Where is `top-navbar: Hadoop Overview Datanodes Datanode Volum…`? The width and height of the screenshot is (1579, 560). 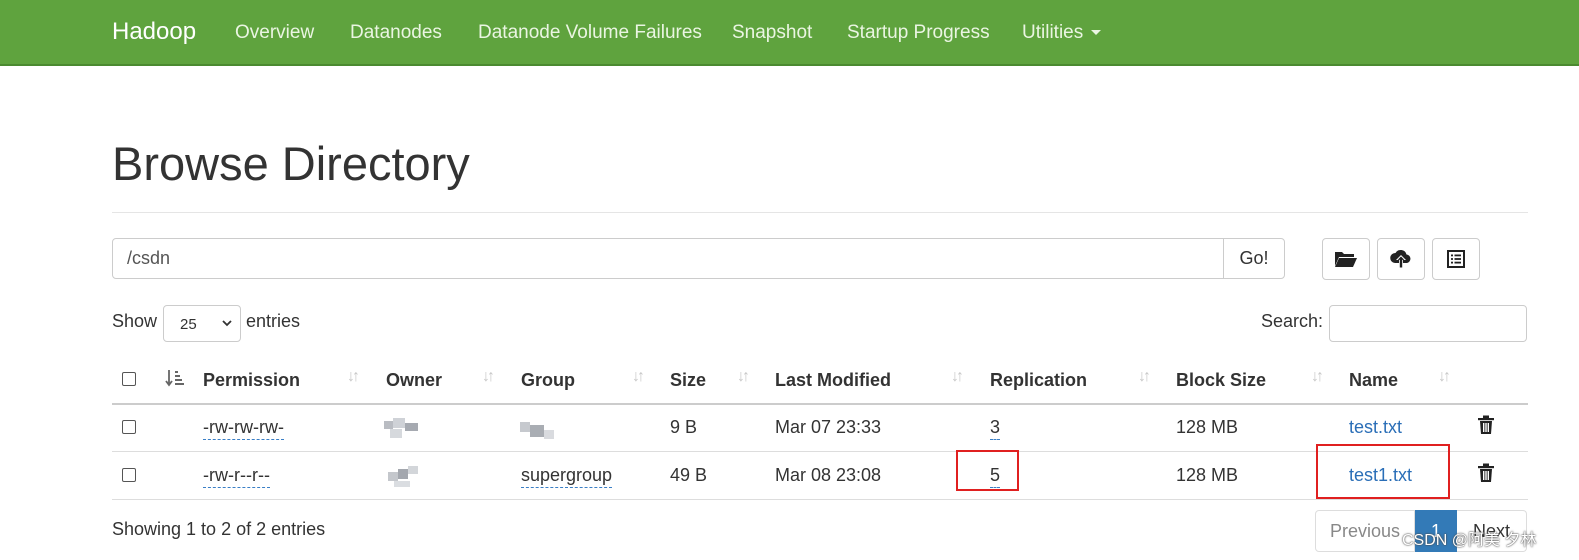 top-navbar: Hadoop Overview Datanodes Datanode Volum… is located at coordinates (789, 33).